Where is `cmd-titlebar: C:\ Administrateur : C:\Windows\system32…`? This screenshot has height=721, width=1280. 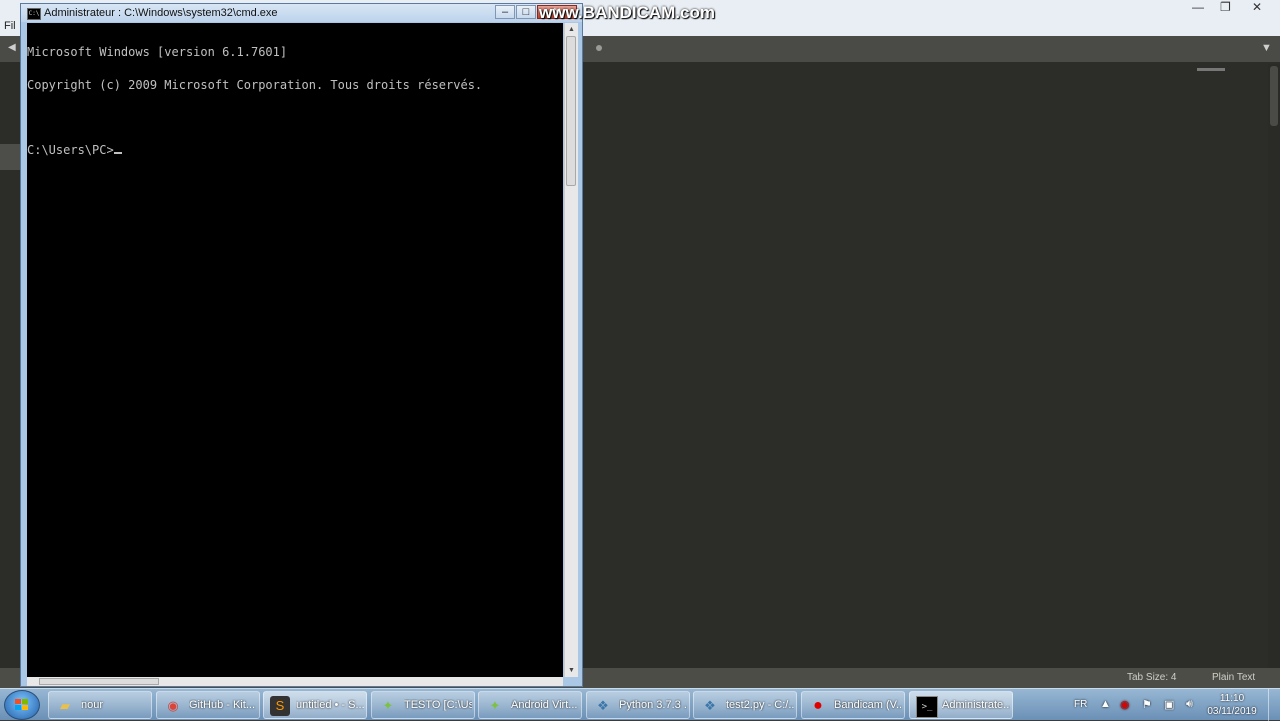
cmd-titlebar: C:\ Administrateur : C:\Windows\system32… is located at coordinates (301, 13).